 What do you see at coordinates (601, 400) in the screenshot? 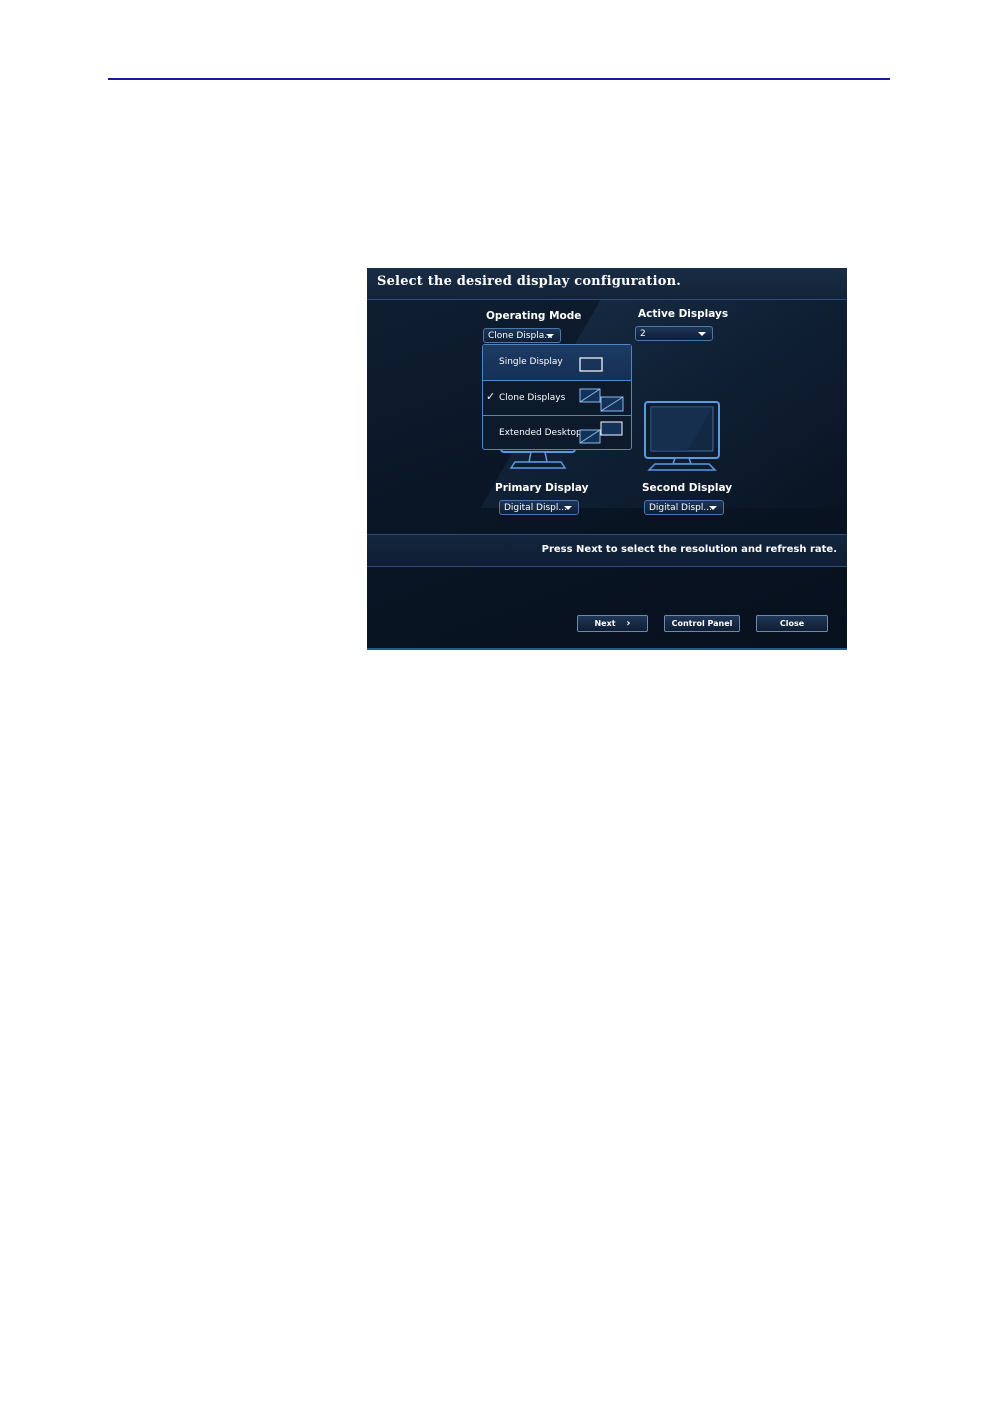
I see `clone-displays-icon` at bounding box center [601, 400].